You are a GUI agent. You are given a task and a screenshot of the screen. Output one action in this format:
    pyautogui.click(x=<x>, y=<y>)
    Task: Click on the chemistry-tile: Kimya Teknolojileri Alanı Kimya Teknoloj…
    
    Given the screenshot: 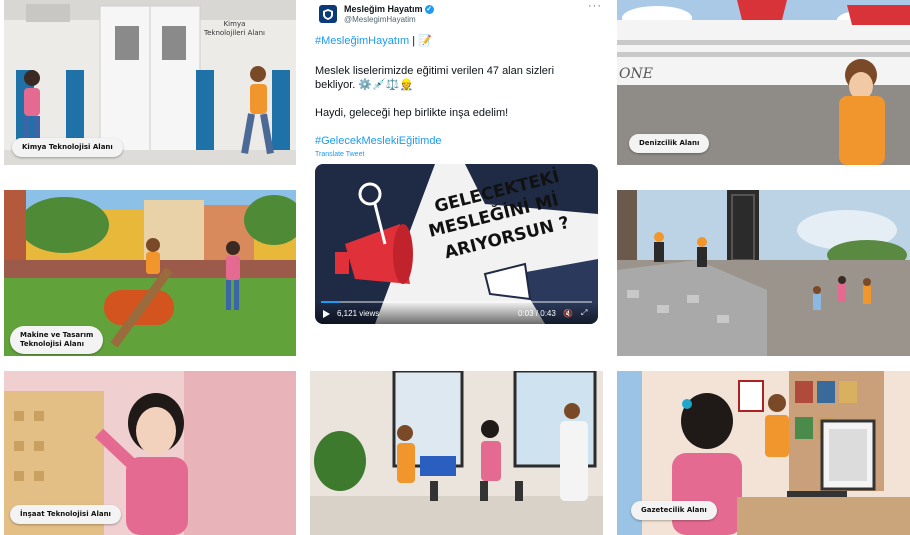 What is the action you would take?
    pyautogui.click(x=150, y=82)
    